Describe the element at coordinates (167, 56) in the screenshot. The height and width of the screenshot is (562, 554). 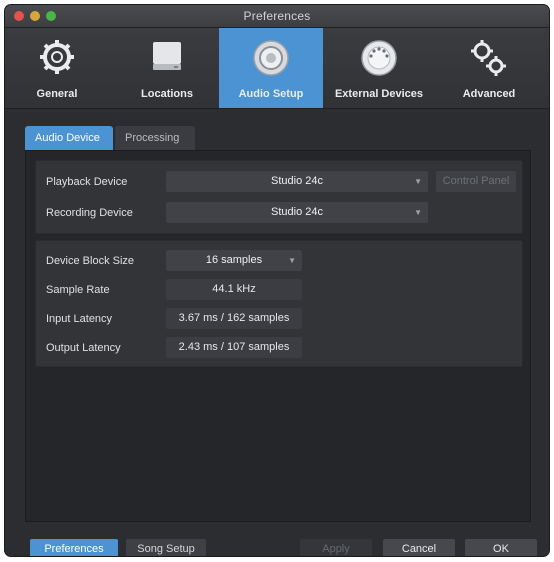
I see `drive-icon` at that location.